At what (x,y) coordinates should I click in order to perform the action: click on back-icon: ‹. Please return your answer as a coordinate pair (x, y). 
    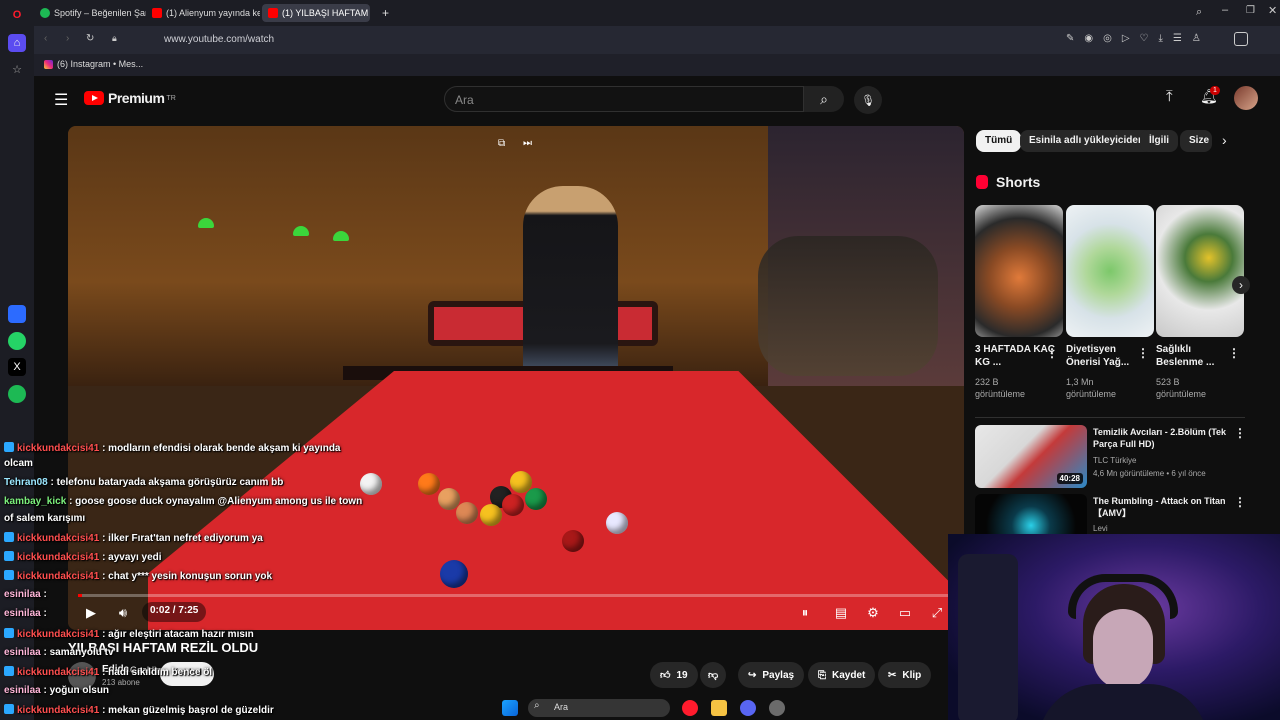
    Looking at the image, I should click on (45, 38).